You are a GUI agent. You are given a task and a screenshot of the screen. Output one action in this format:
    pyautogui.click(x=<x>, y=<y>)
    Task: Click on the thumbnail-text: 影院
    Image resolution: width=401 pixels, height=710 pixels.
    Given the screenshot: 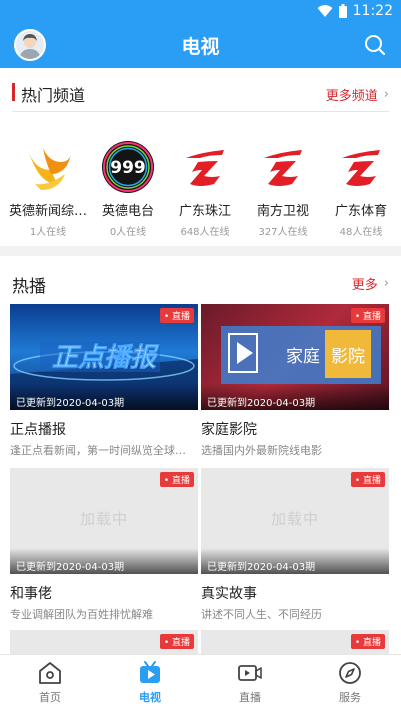 What is the action you would take?
    pyautogui.click(x=348, y=357)
    